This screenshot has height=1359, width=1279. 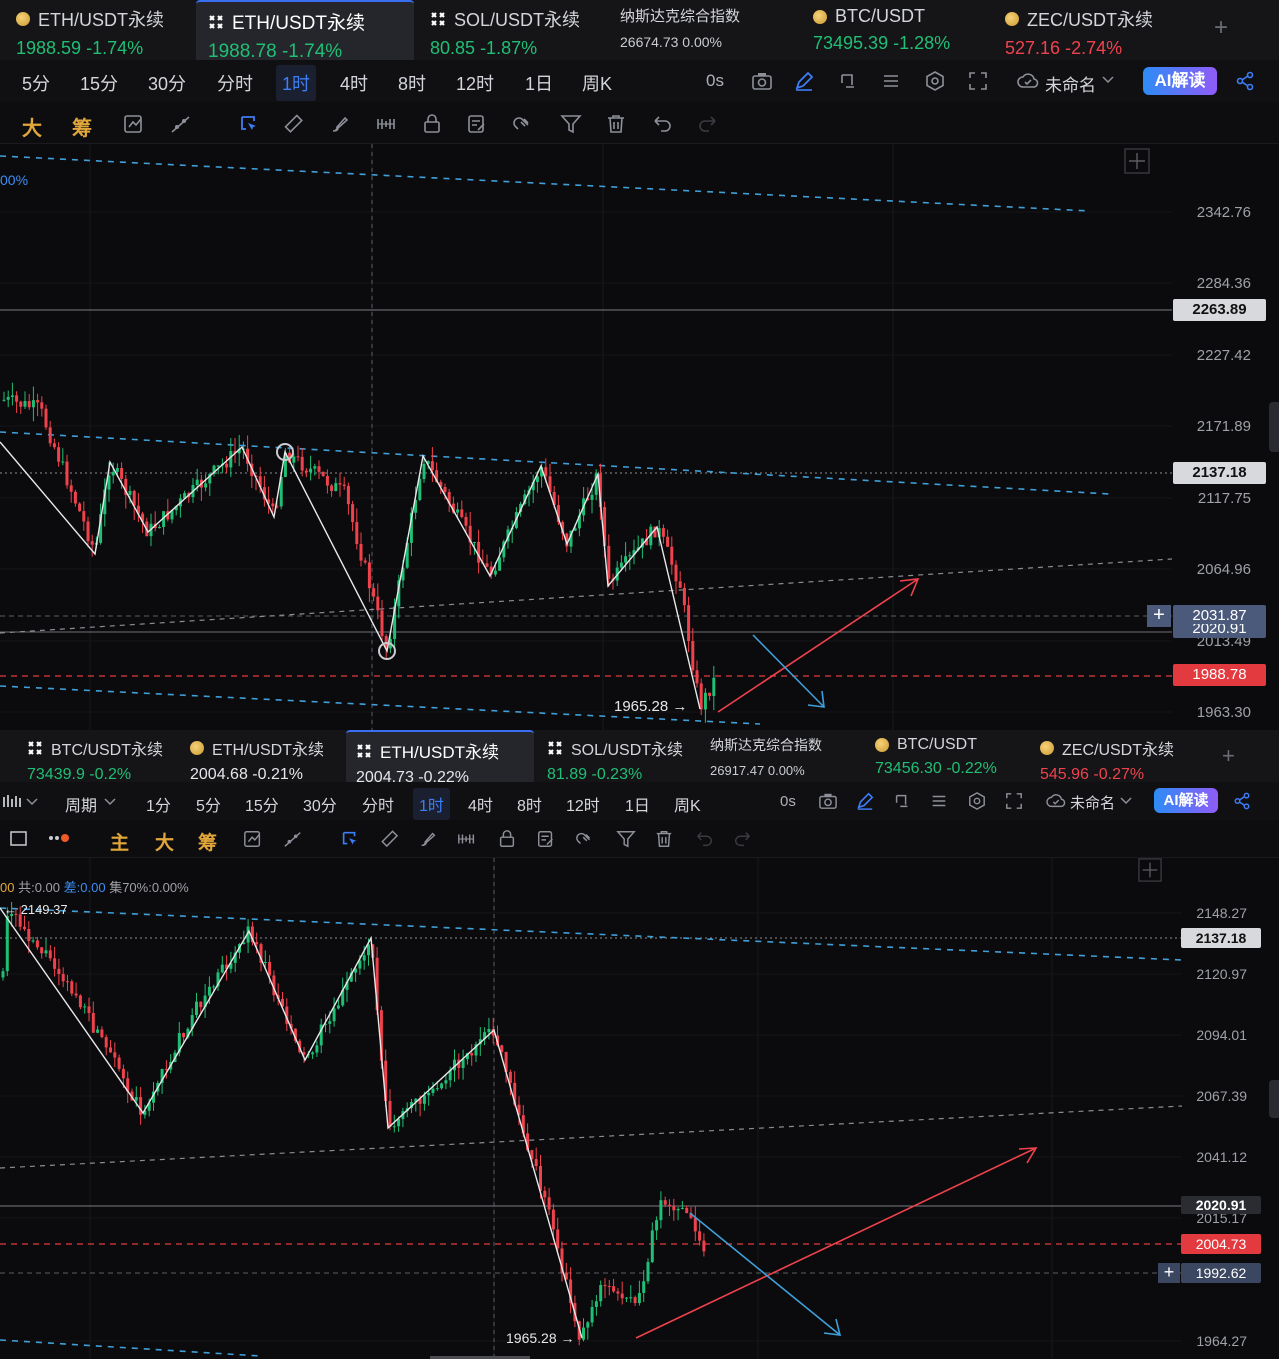 What do you see at coordinates (1115, 756) in the screenshot?
I see `symbol-tab: ZEC/USDT永续 545.96 -0.27%` at bounding box center [1115, 756].